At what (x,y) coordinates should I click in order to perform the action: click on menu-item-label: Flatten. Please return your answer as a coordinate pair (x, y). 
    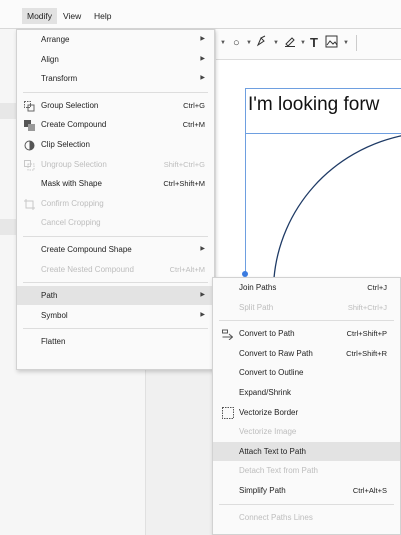
    Looking at the image, I should click on (53, 342).